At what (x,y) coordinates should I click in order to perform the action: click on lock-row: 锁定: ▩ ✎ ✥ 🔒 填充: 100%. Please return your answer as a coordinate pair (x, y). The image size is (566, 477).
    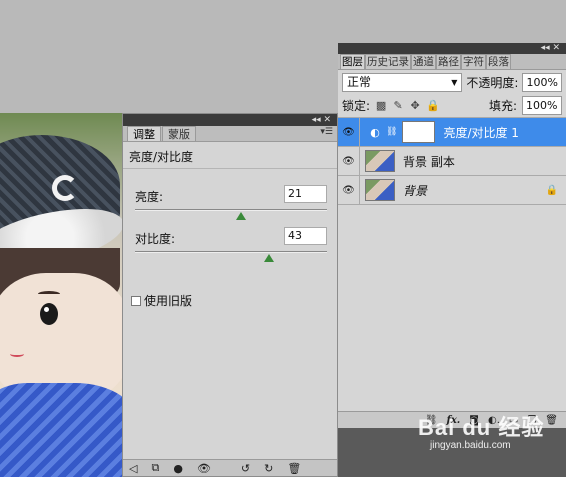
    Looking at the image, I should click on (452, 106).